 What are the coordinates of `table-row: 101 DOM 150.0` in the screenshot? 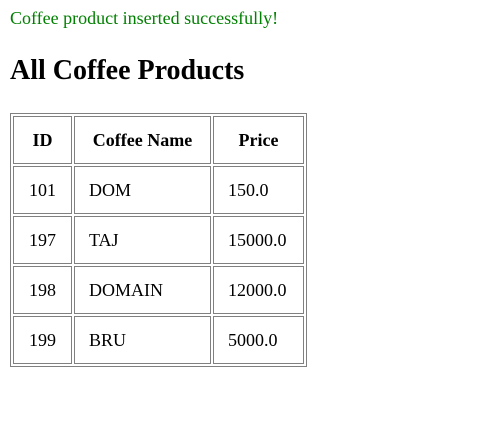 It's located at (158, 190).